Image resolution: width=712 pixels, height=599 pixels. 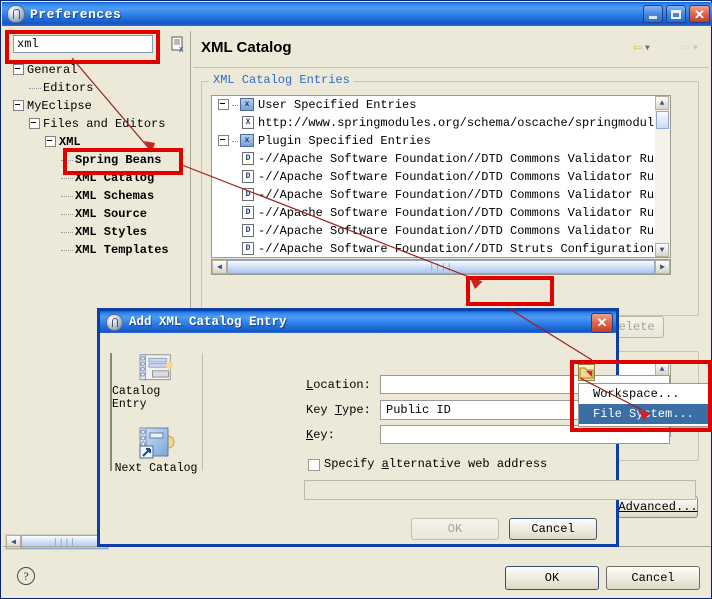 I want to click on sidebar-item-label: XML Source, so click(x=111, y=214).